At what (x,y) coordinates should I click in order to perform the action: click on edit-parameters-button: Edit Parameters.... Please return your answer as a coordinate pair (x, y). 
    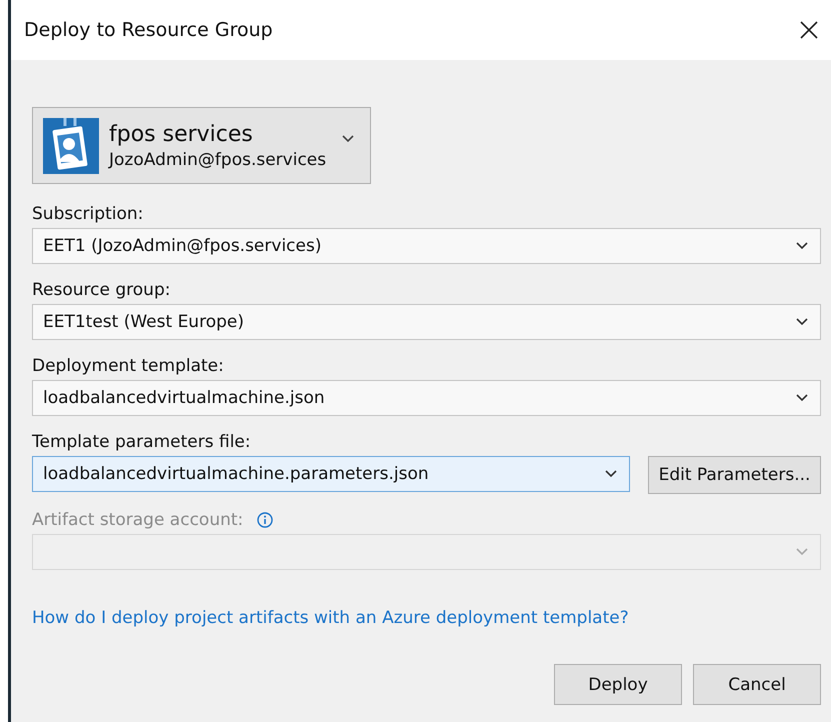
    Looking at the image, I should click on (734, 475).